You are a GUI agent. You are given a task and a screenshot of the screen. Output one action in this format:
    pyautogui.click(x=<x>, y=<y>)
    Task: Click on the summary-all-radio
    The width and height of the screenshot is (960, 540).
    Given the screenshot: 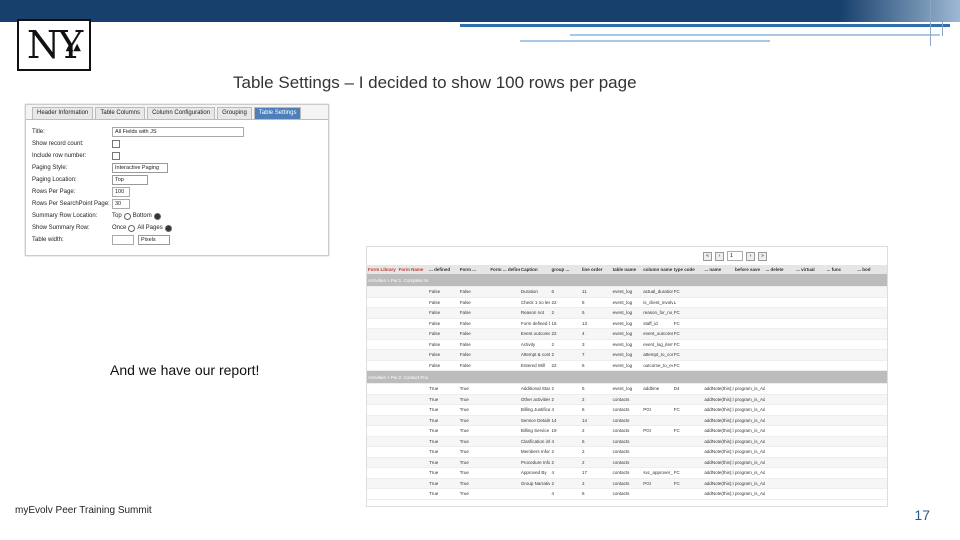 What is the action you would take?
    pyautogui.click(x=168, y=228)
    